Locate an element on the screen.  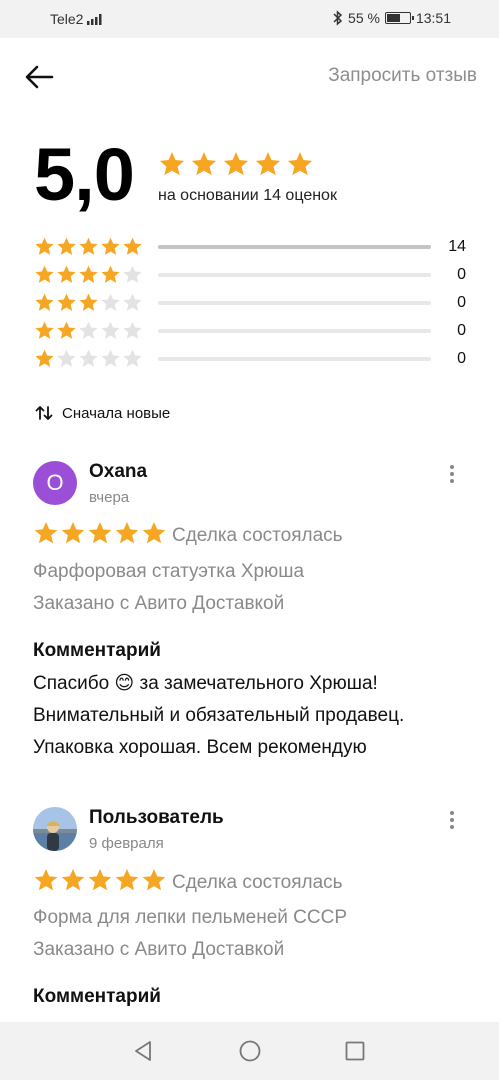
review-item-title: Форма для лепки пельменей СССР is located at coordinates (190, 918).